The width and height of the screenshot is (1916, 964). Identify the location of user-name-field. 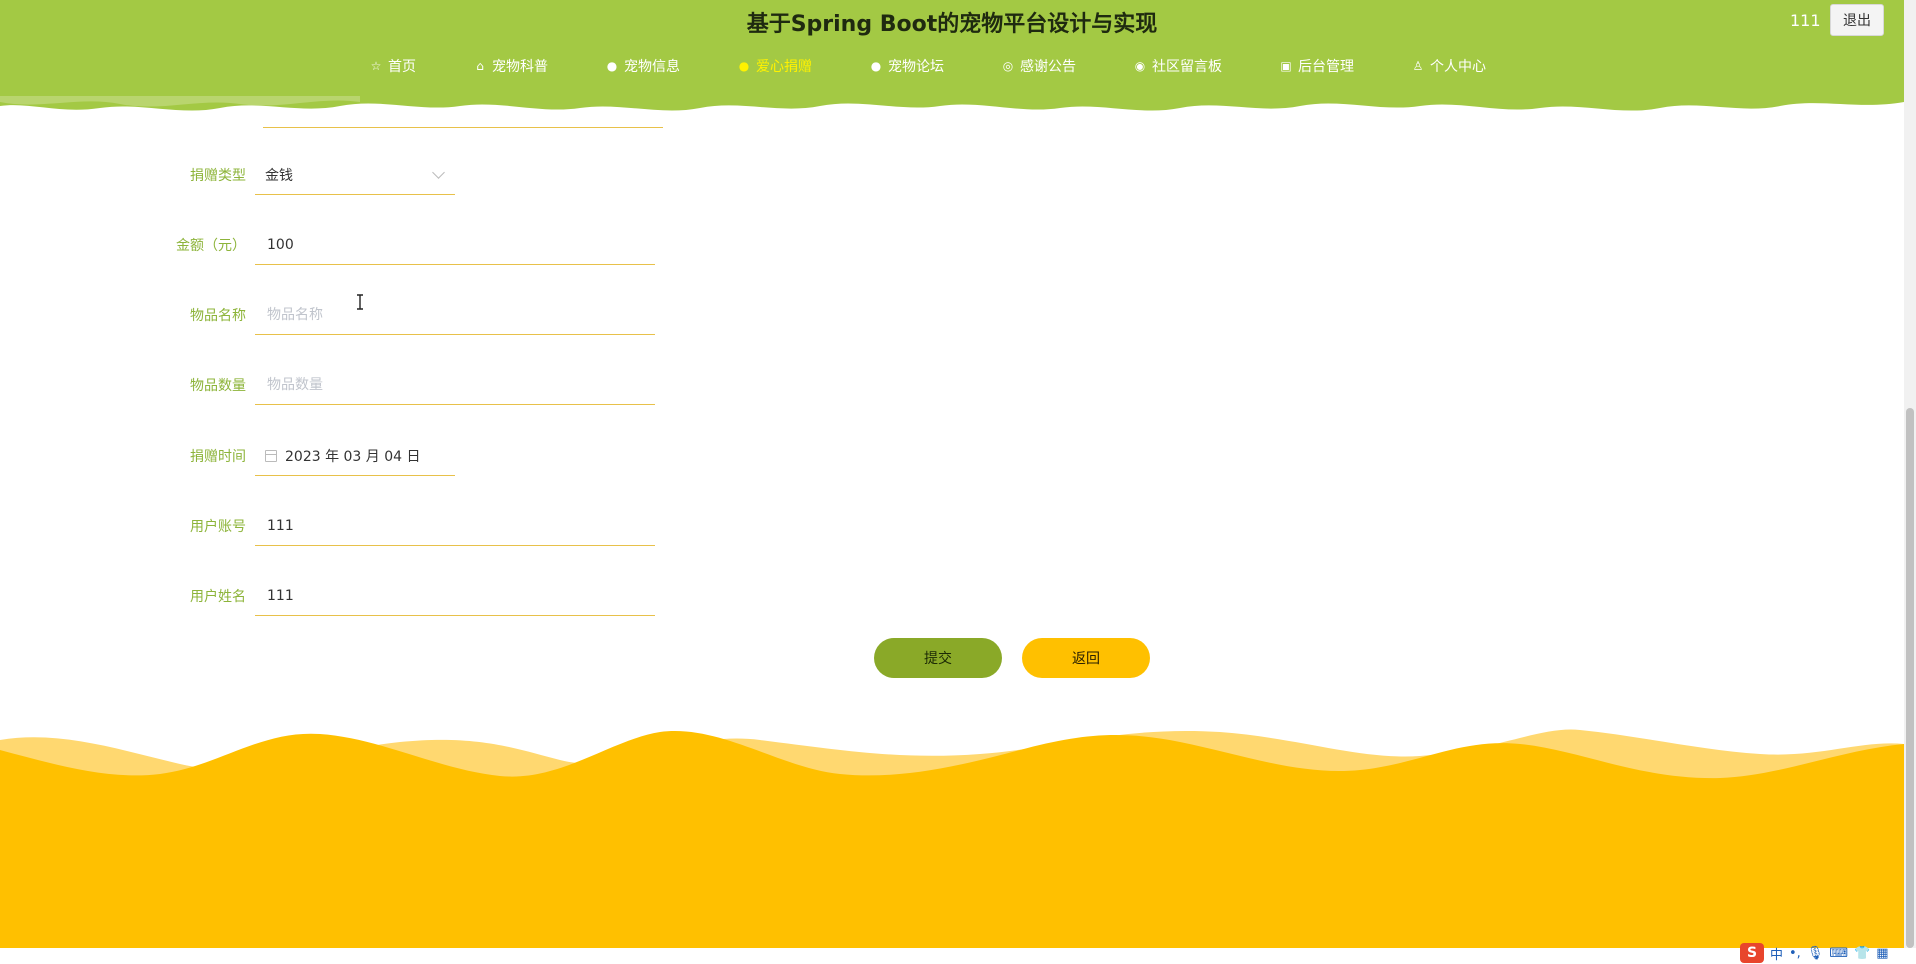
(455, 596).